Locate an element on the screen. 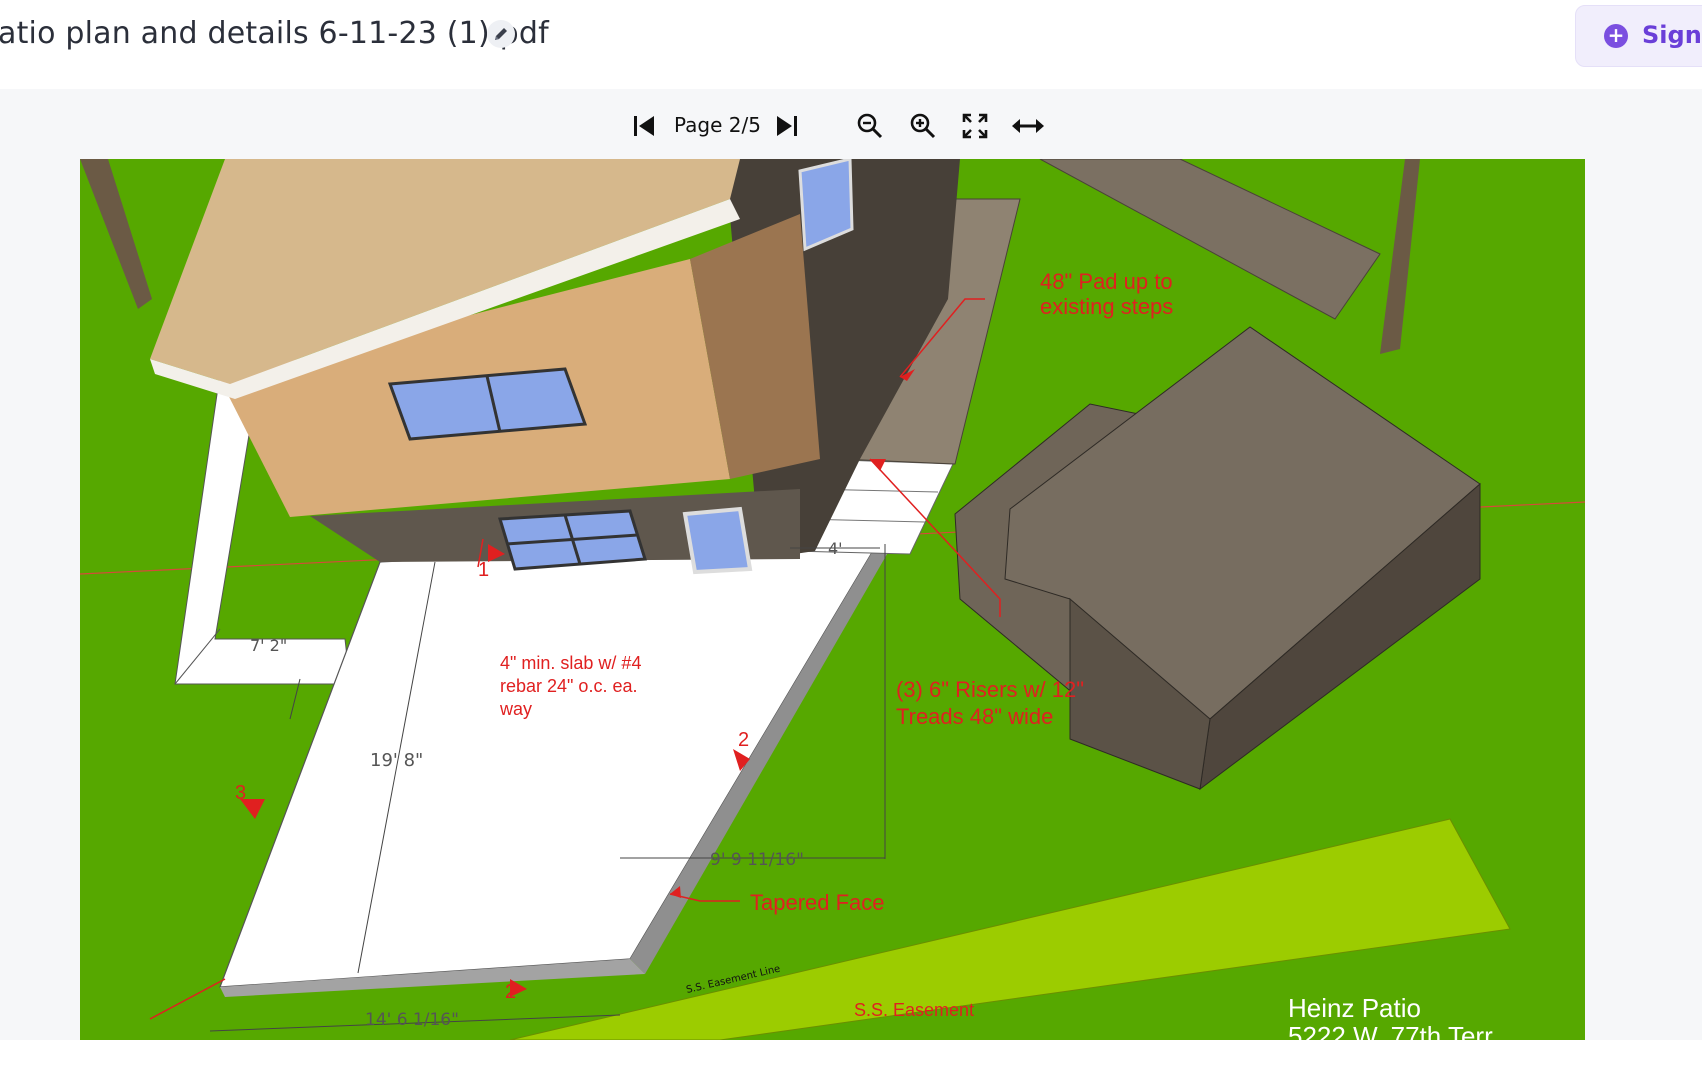  door is located at coordinates (717, 540).